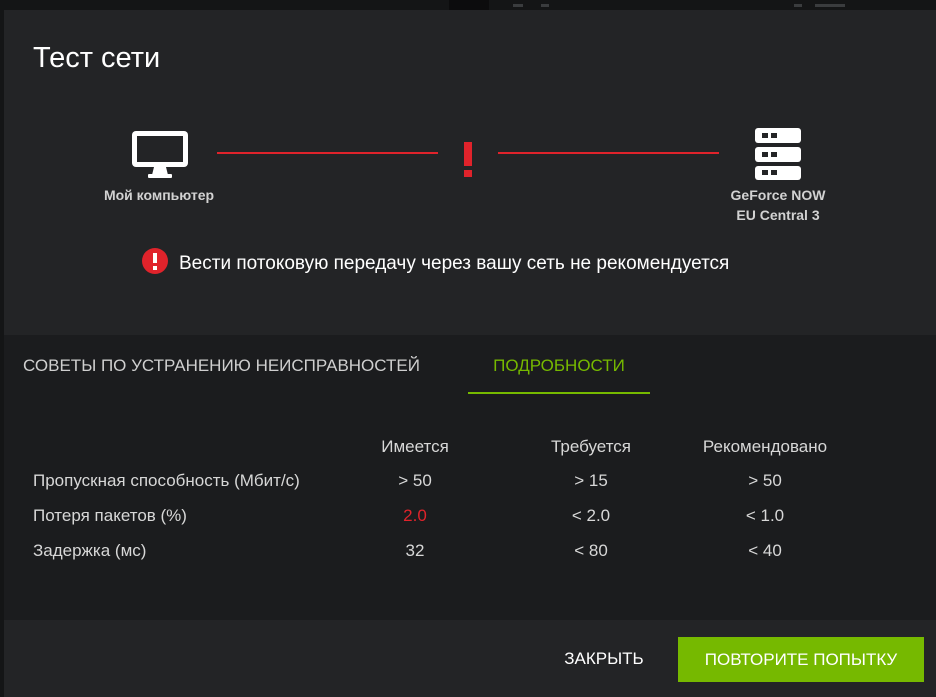  Describe the element at coordinates (166, 480) in the screenshot. I see `row-label-bandwidth: Пропускная способность (Мбит/с)` at that location.